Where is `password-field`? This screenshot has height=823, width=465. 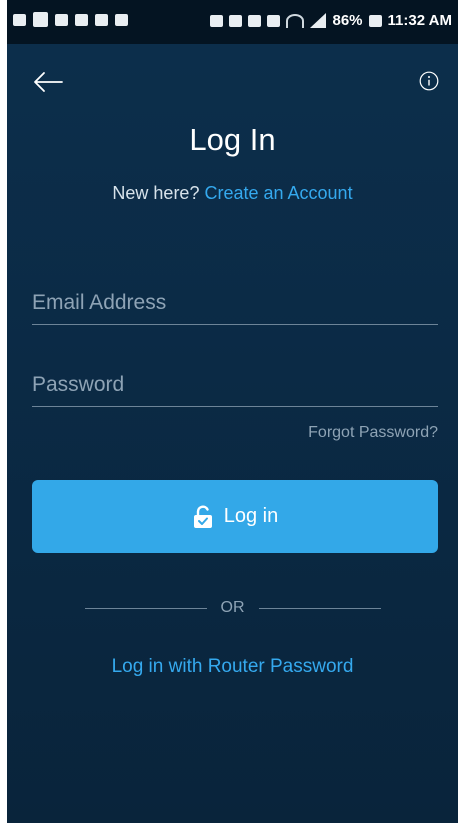
password-field is located at coordinates (235, 386).